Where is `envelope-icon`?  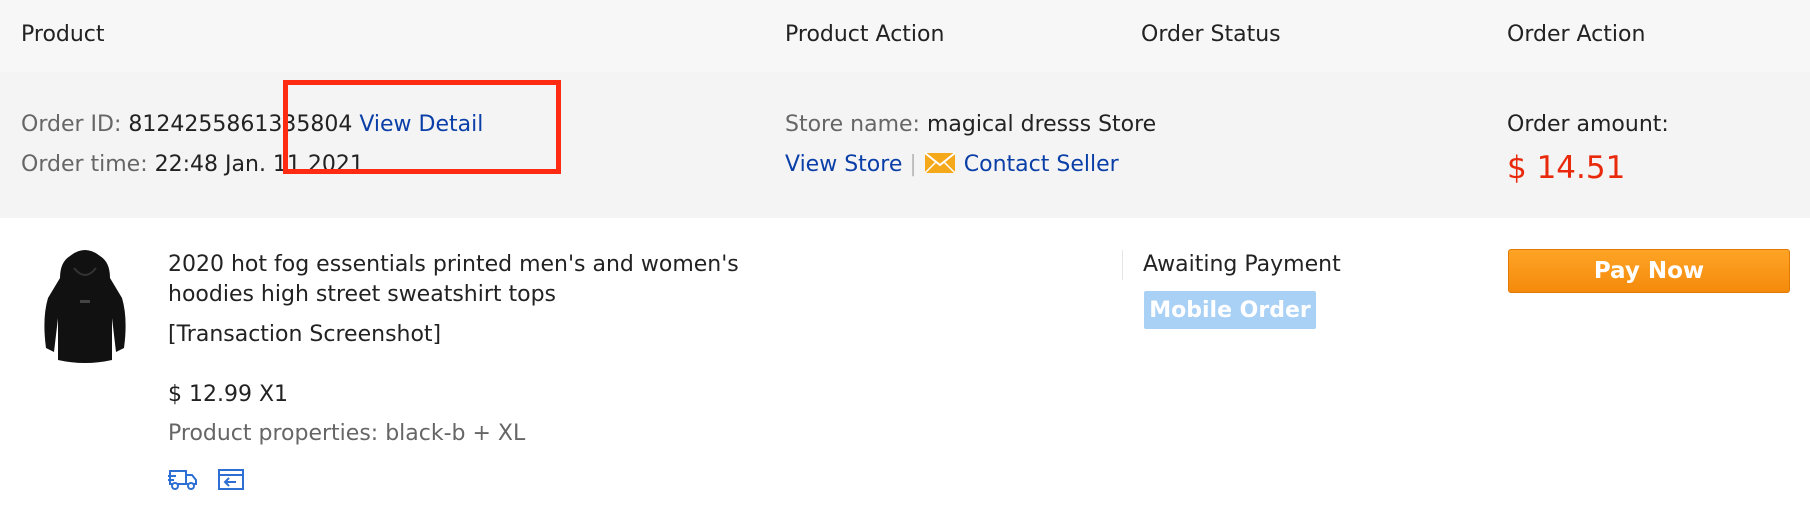 envelope-icon is located at coordinates (940, 163).